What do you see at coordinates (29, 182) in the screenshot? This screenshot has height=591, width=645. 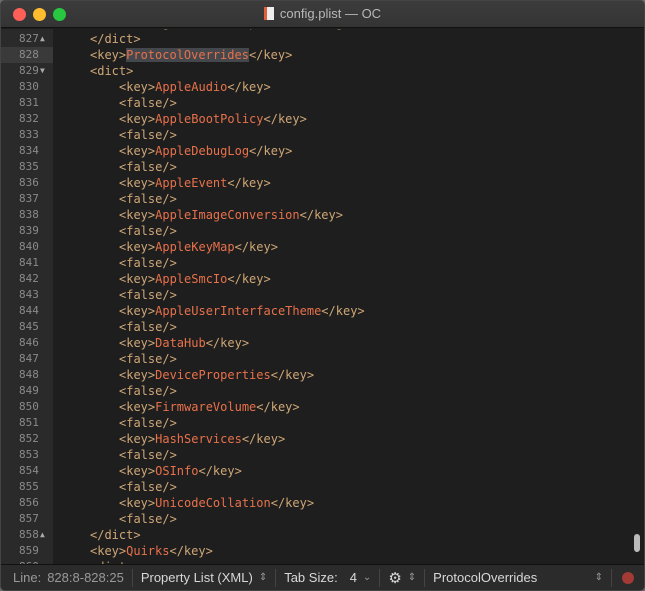 I see `line-number: 836` at bounding box center [29, 182].